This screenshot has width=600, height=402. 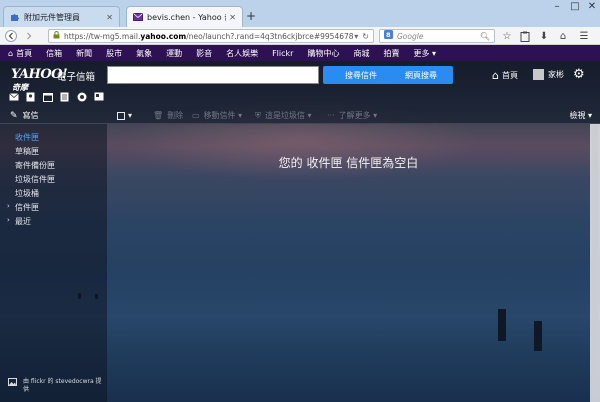 I want to click on web-search-box: 8 Google 🔍︎, so click(x=437, y=36).